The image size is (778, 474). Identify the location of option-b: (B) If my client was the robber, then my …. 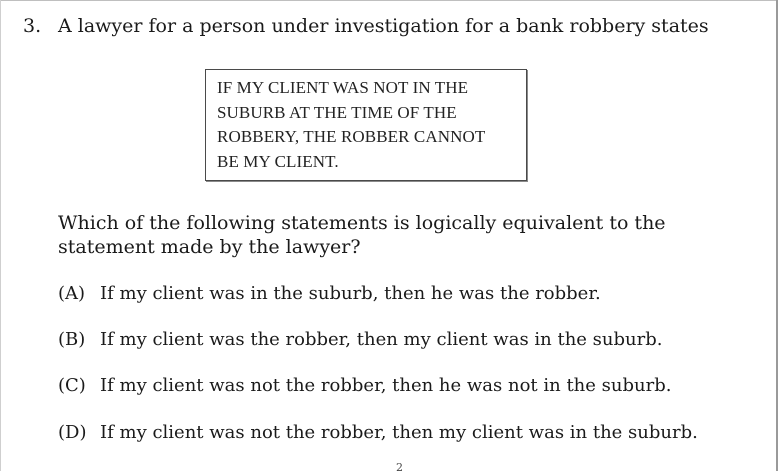
(360, 340).